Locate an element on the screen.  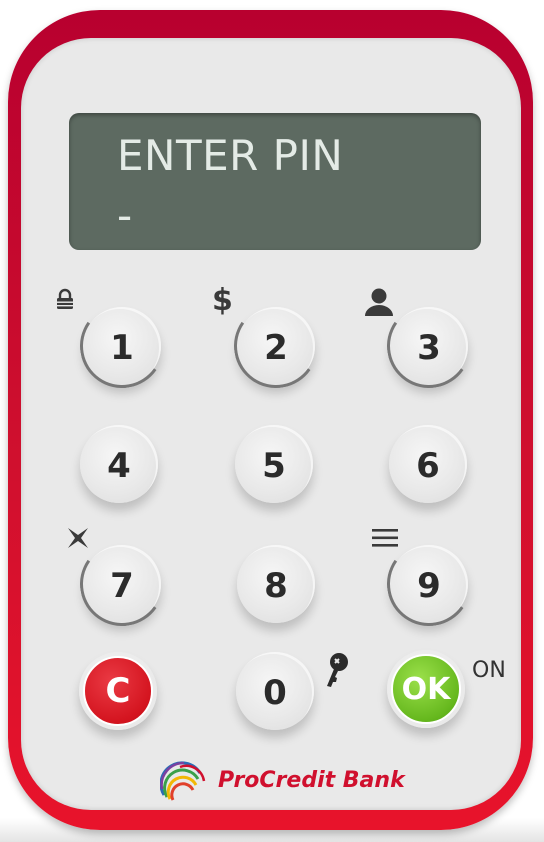
key-icon is located at coordinates (337, 670).